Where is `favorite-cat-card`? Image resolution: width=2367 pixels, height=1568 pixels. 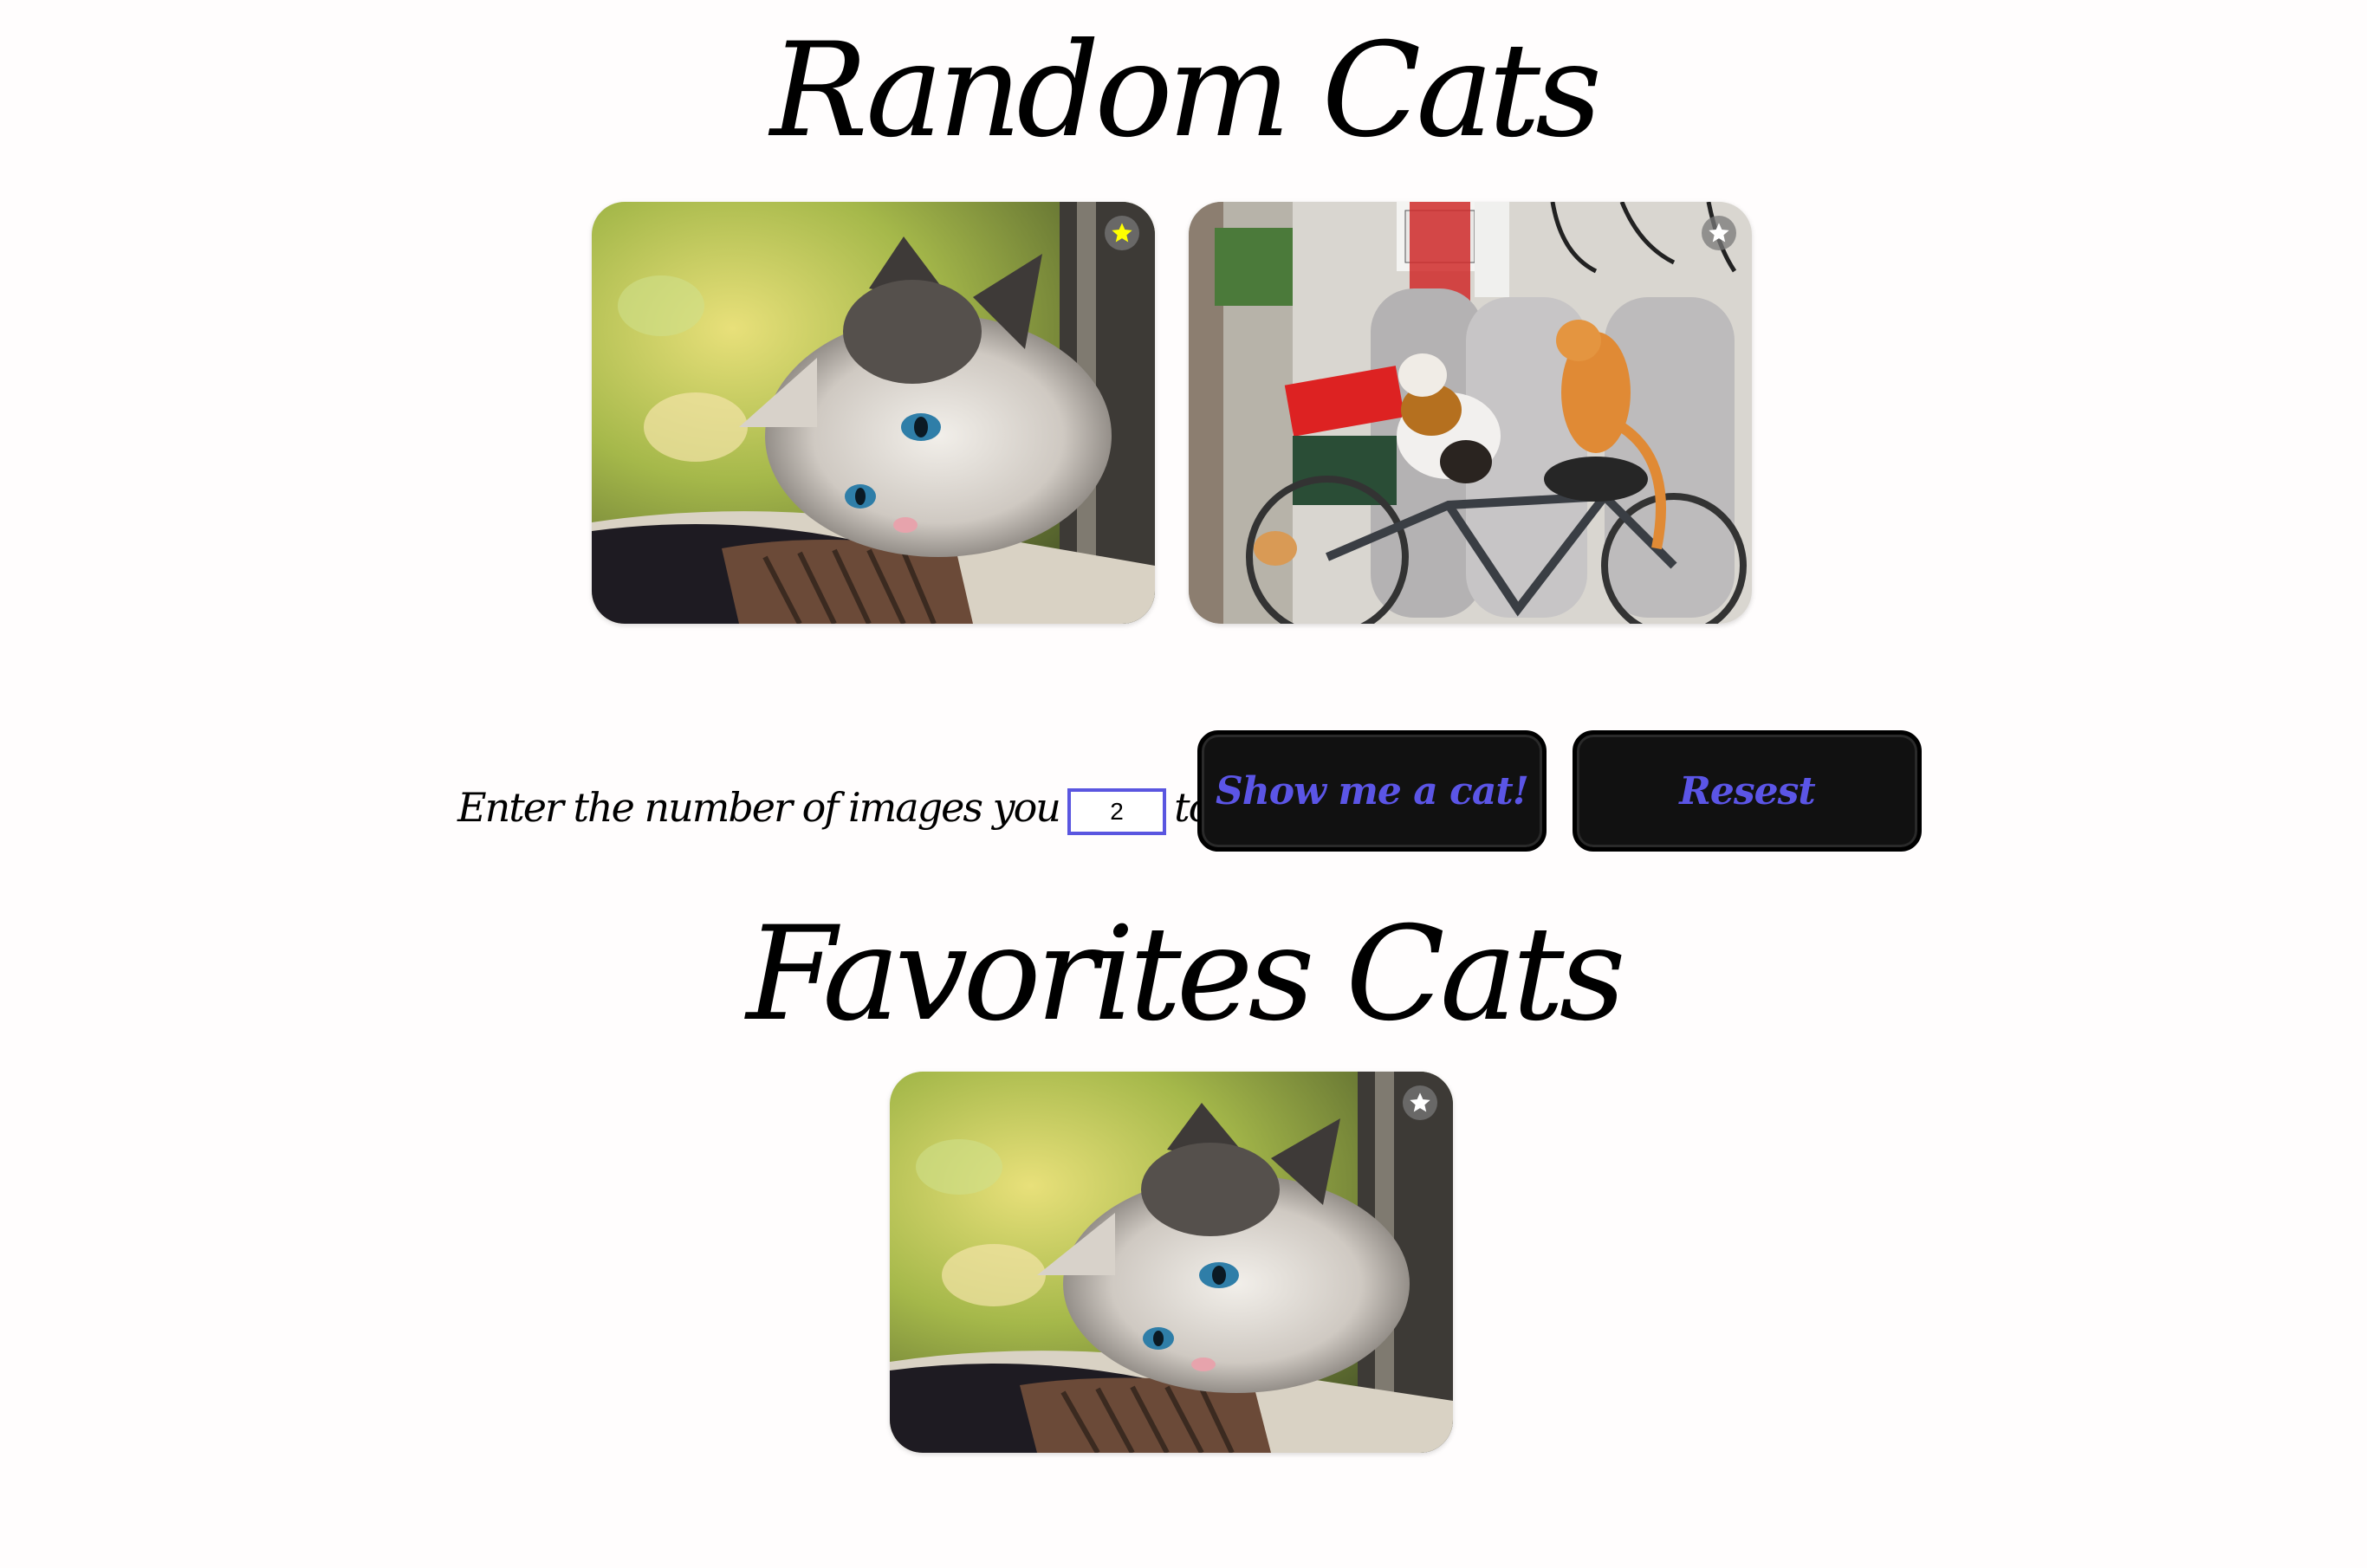
favorite-cat-card is located at coordinates (1171, 1262).